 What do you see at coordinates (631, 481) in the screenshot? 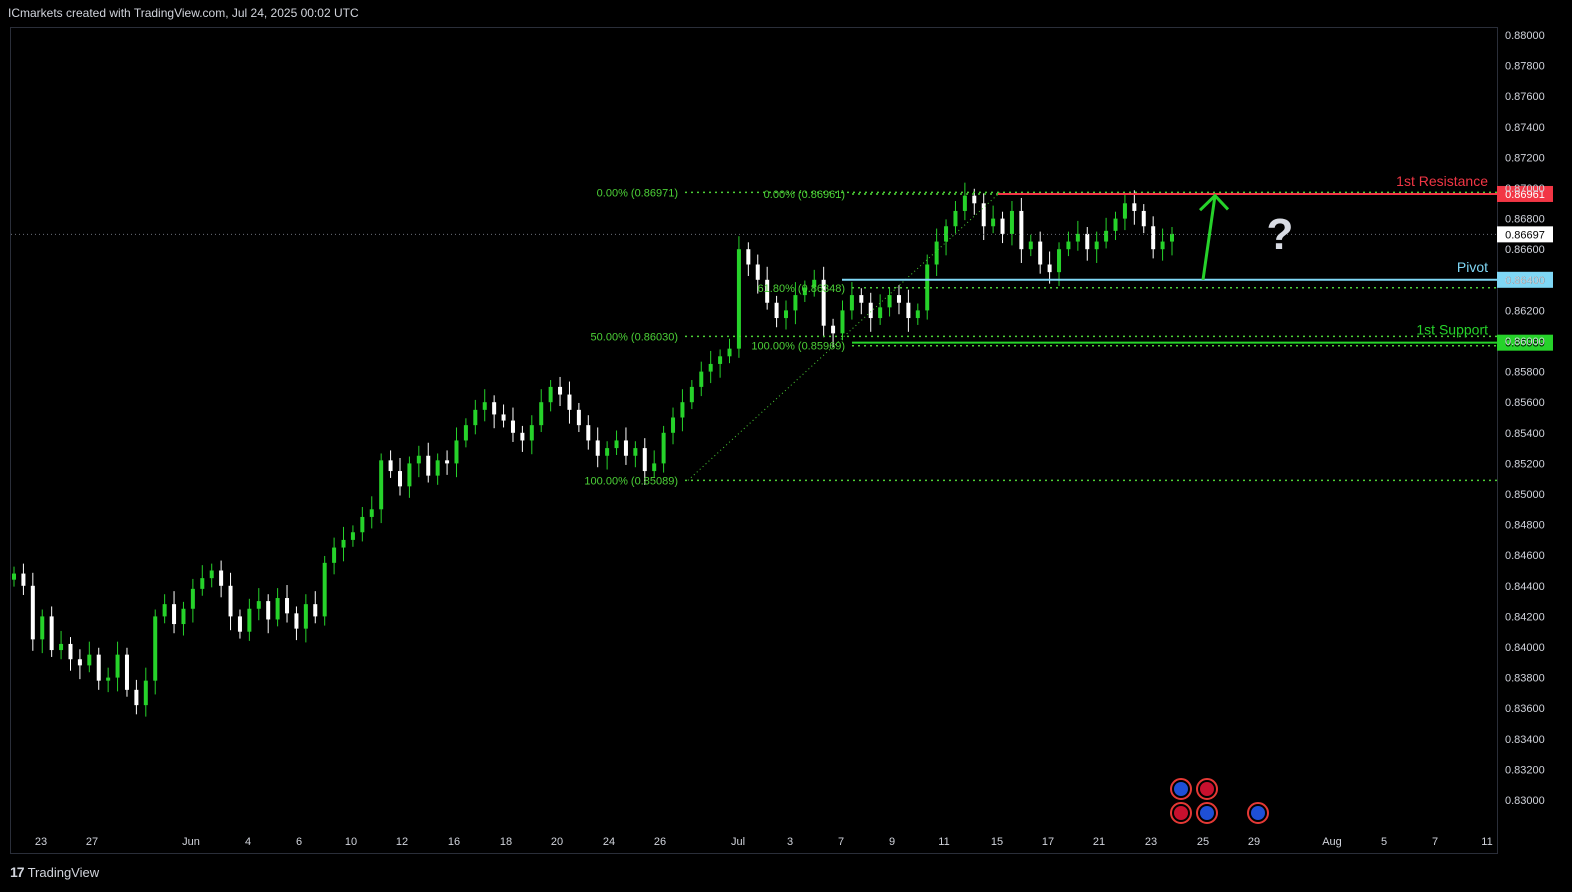
I see `fib-left-label: 100.00% (0.85089)` at bounding box center [631, 481].